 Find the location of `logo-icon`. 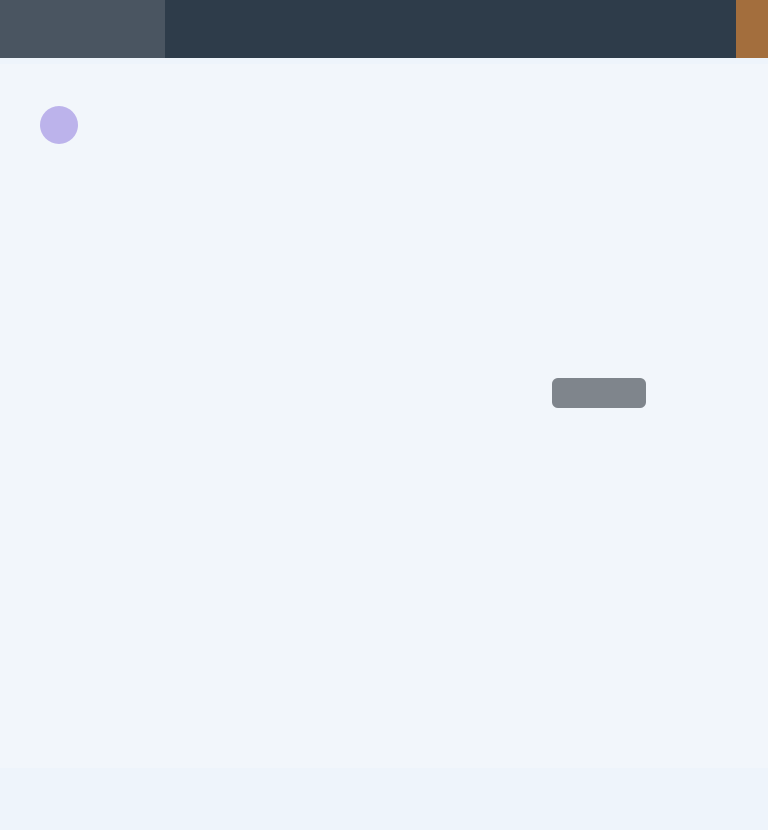

logo-icon is located at coordinates (59, 125).